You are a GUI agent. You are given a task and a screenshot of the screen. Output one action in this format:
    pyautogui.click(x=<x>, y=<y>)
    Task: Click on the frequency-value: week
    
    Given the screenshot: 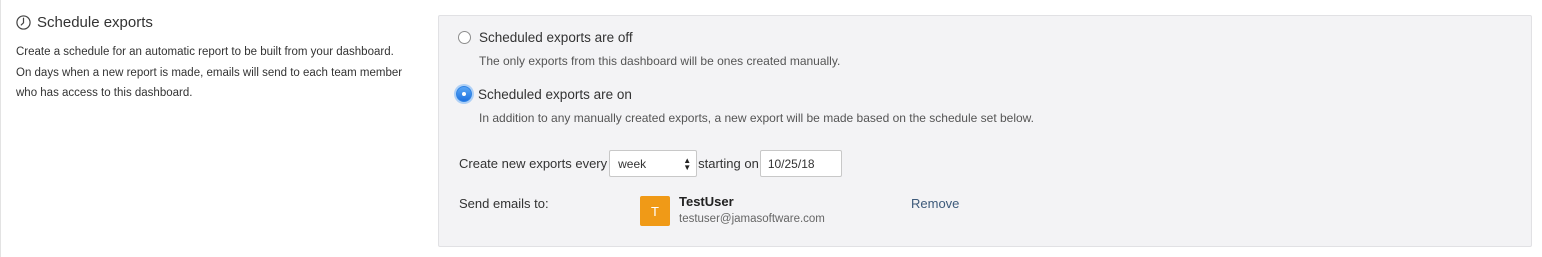 What is the action you would take?
    pyautogui.click(x=632, y=163)
    